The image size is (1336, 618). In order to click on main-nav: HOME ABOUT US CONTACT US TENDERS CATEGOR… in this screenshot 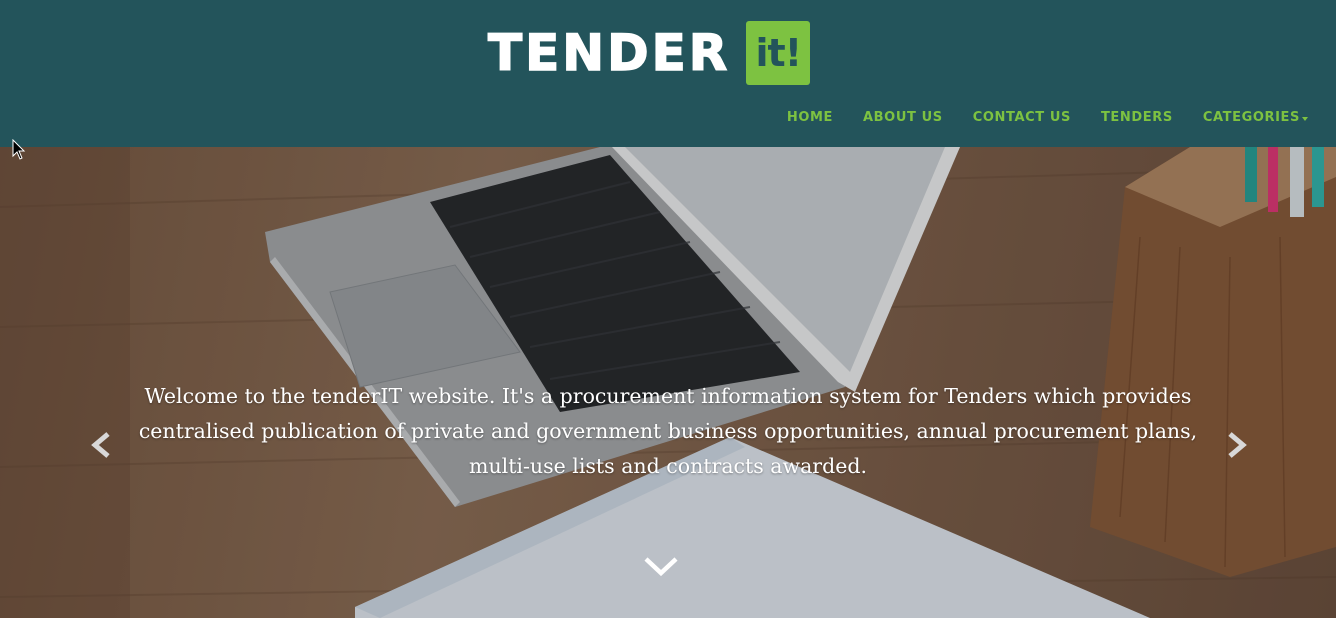, I will do `click(1047, 117)`.